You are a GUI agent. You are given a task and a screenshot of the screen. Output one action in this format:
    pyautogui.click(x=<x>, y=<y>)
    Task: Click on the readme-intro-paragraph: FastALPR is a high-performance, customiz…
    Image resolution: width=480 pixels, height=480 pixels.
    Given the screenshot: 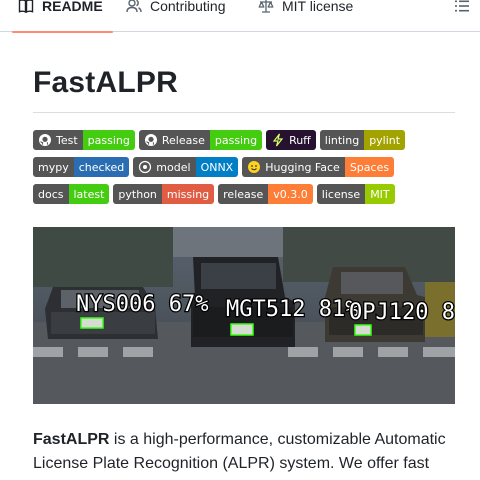 What is the action you would take?
    pyautogui.click(x=245, y=452)
    